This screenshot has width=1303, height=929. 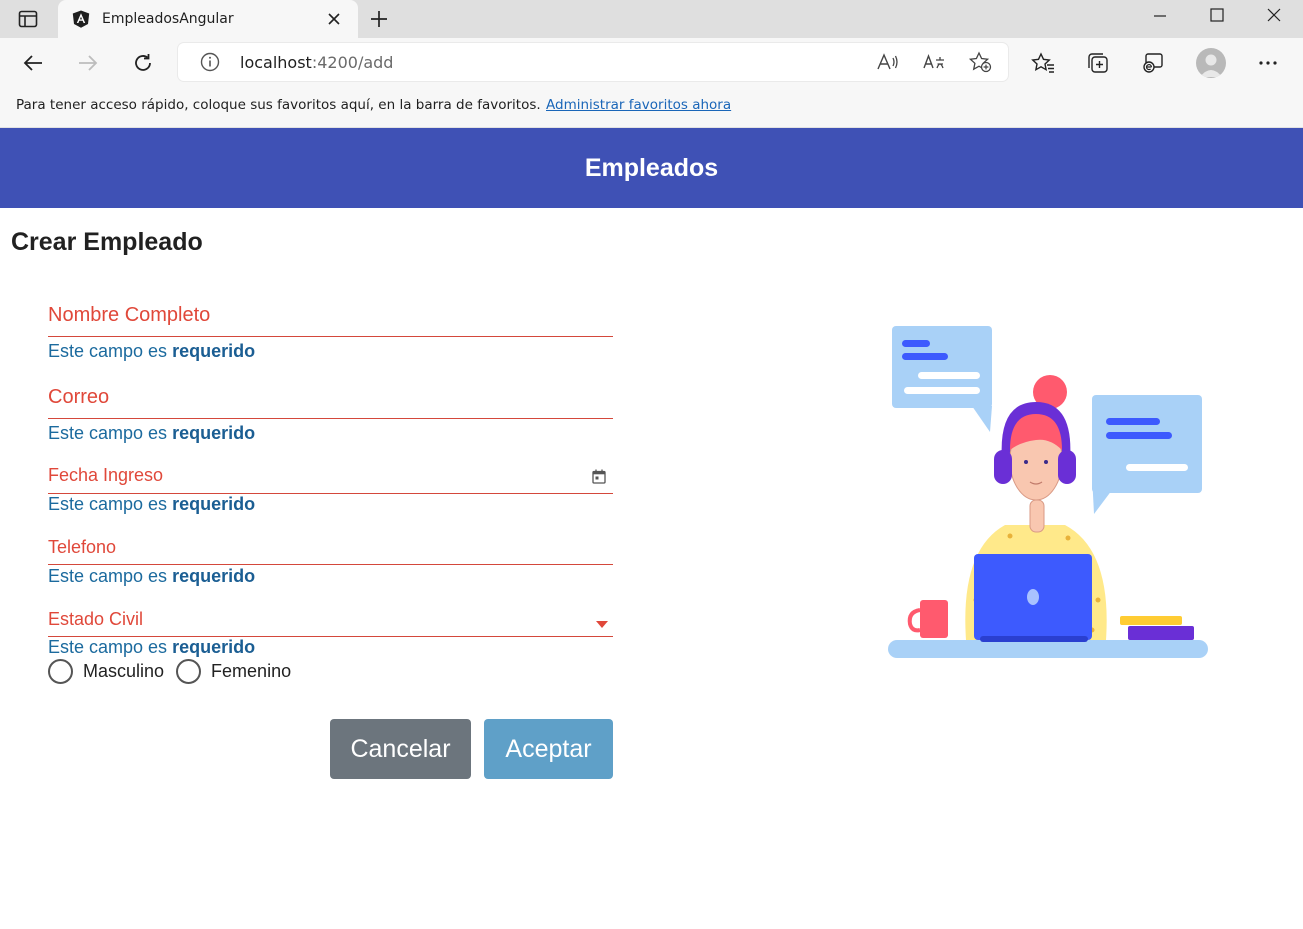 I want to click on phone-label: Telefono, so click(x=82, y=547).